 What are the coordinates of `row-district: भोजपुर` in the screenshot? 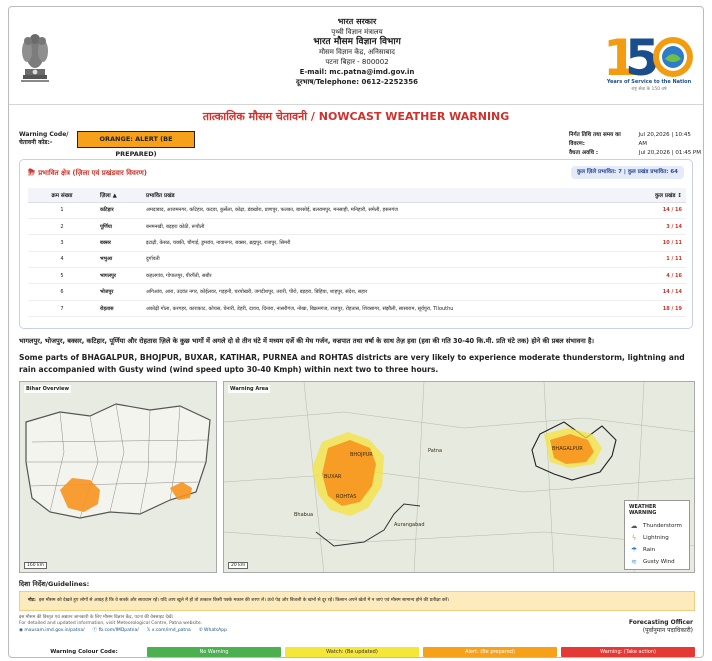 It's located at (119, 292).